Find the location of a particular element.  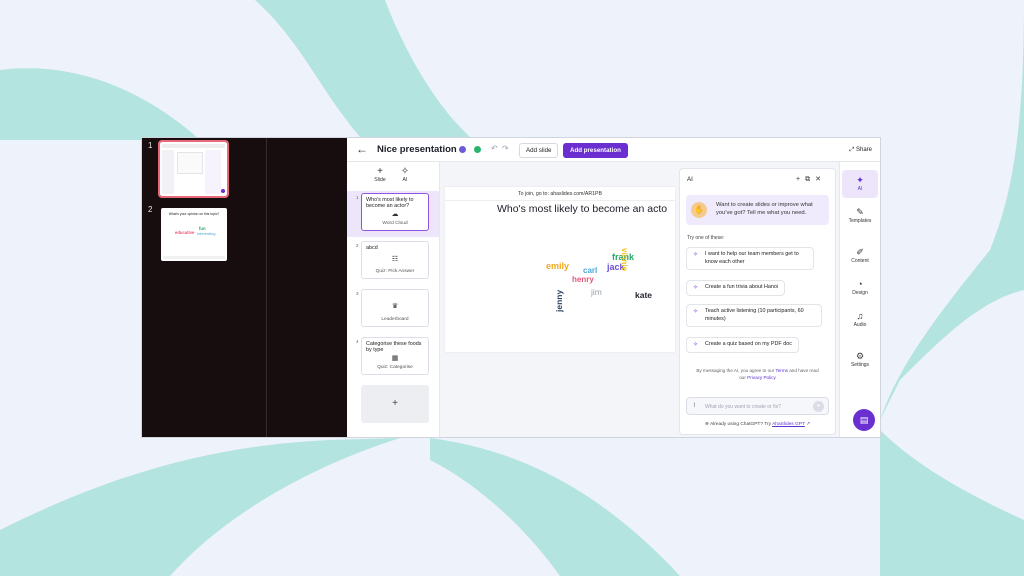

mini-word: educative is located at coordinates (185, 232).